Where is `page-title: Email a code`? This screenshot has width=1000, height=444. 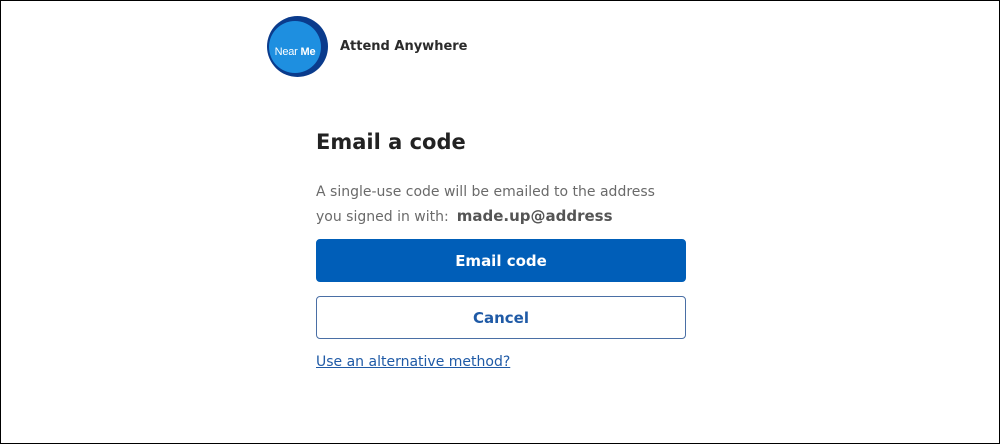 page-title: Email a code is located at coordinates (391, 142).